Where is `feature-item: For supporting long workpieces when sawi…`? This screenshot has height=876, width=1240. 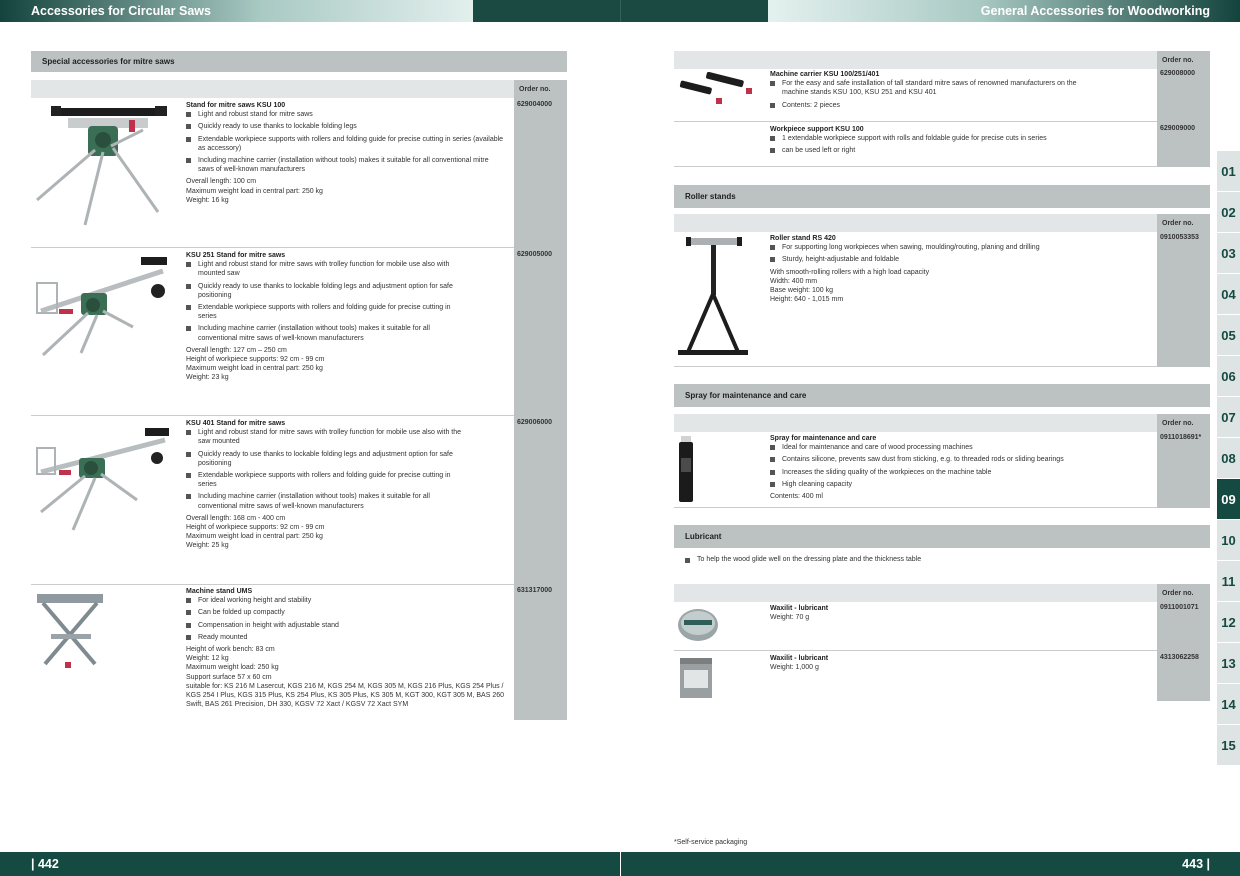
feature-item: For supporting long workpieces when sawi… is located at coordinates (960, 247).